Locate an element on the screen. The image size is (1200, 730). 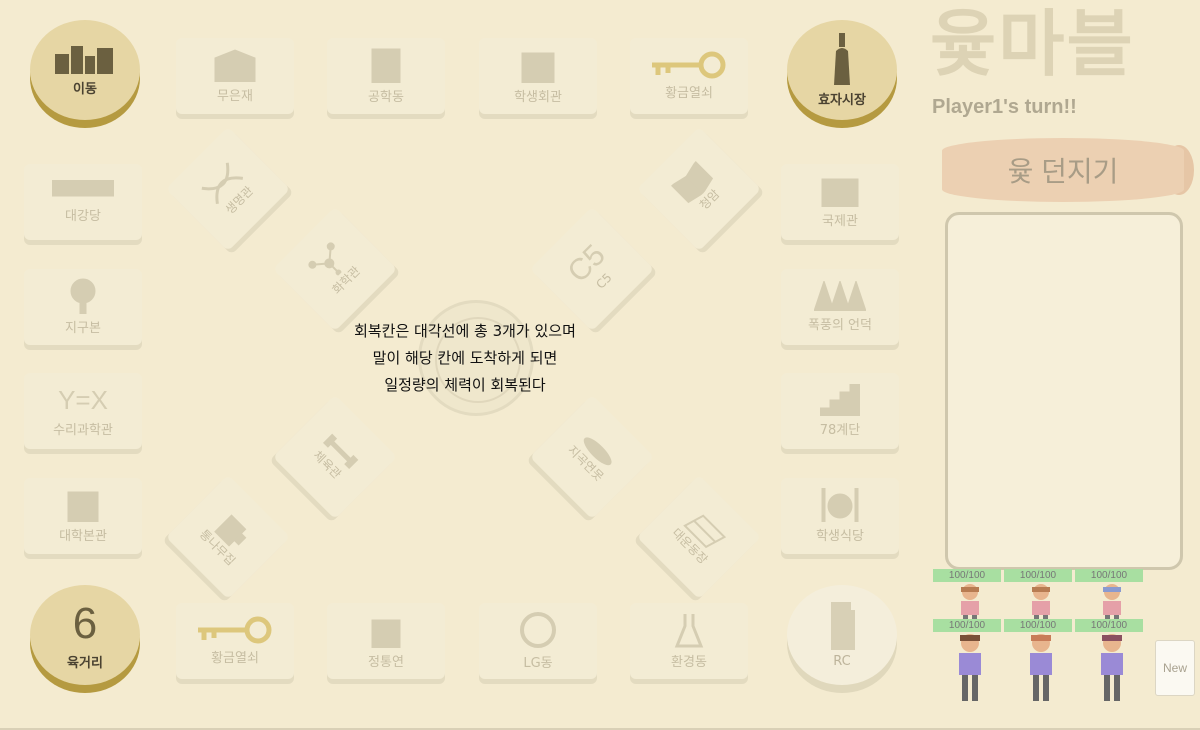
corner-yukgeori: 6 육거리 is located at coordinates (85, 640).